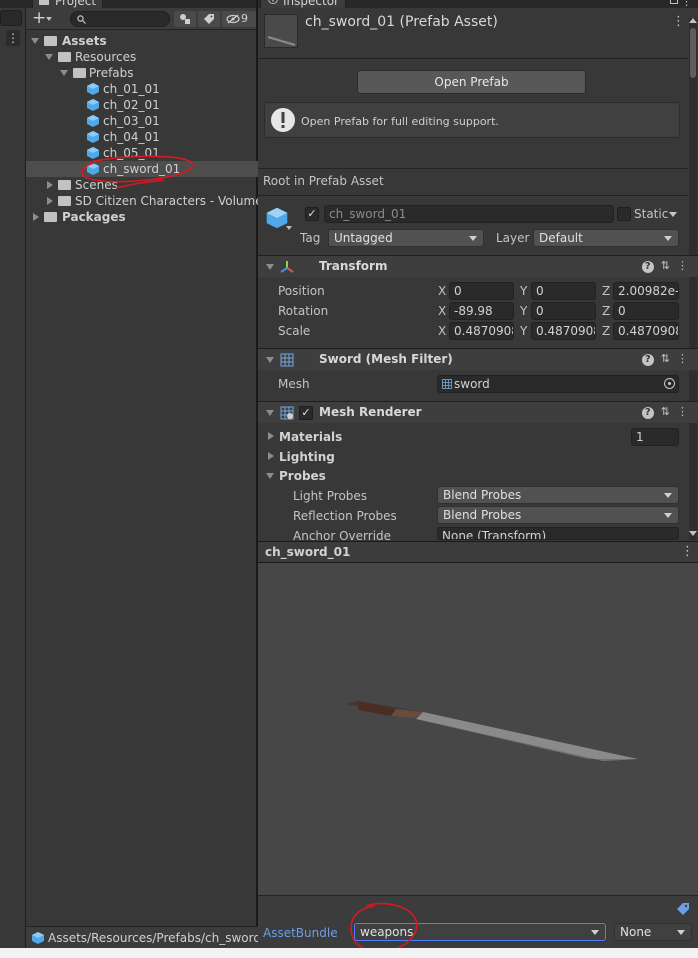 This screenshot has height=958, width=698. What do you see at coordinates (651, 214) in the screenshot?
I see `static-label: Static` at bounding box center [651, 214].